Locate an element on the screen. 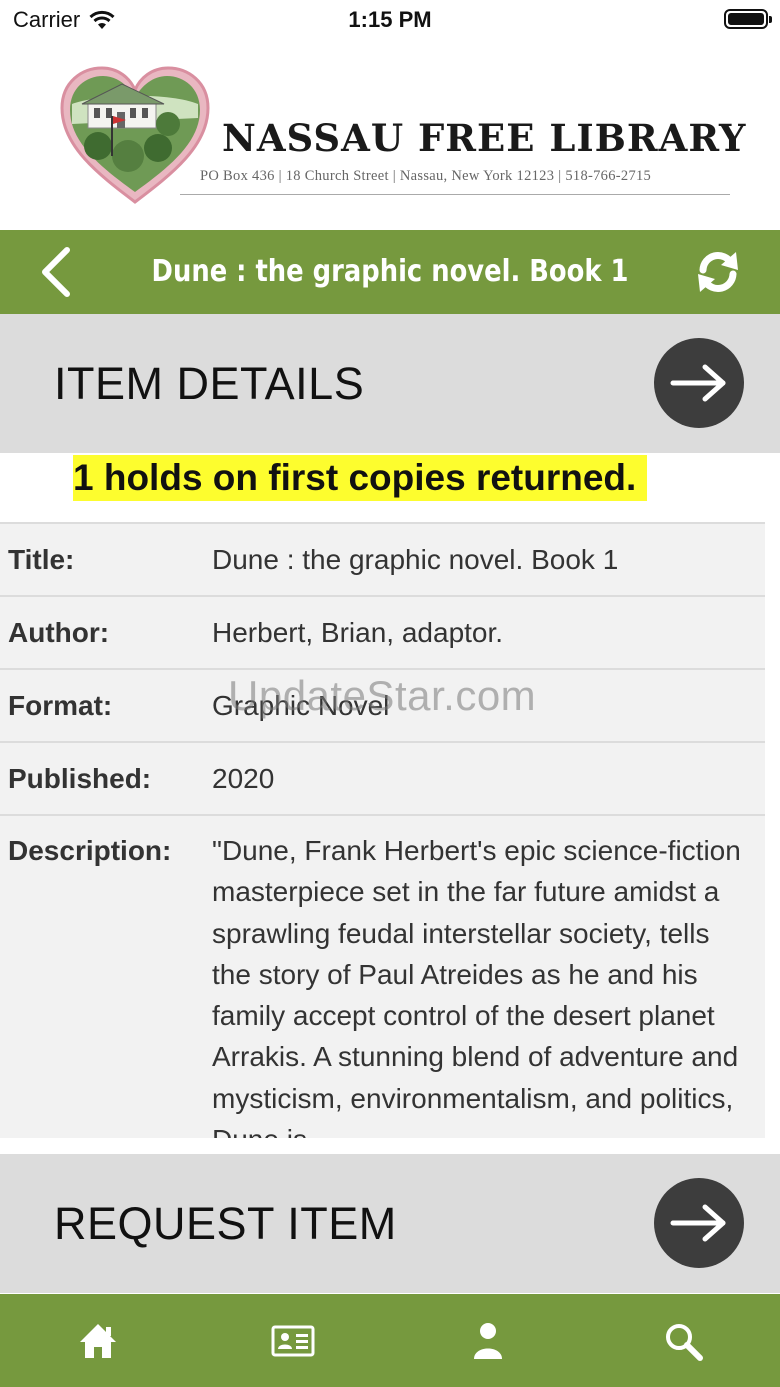  tab-bar is located at coordinates (390, 1340).